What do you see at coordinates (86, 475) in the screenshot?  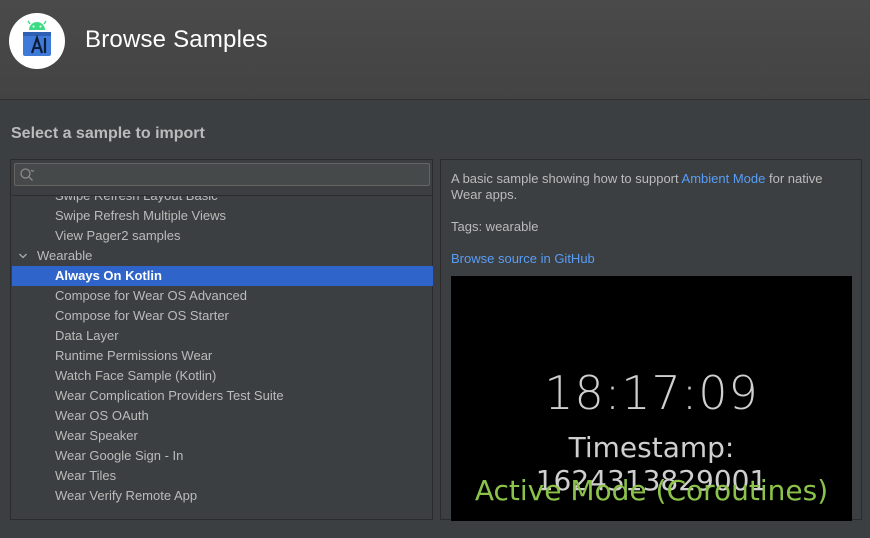 I see `tree-item-label: Wear Tiles` at bounding box center [86, 475].